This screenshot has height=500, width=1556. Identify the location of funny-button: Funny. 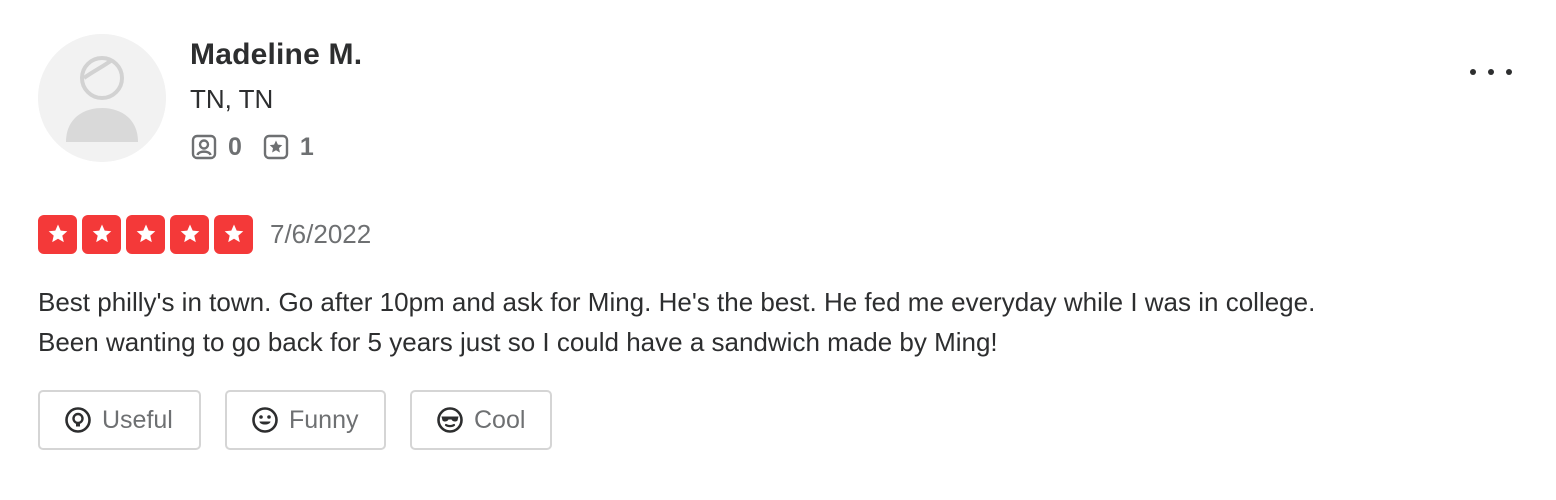
(305, 420).